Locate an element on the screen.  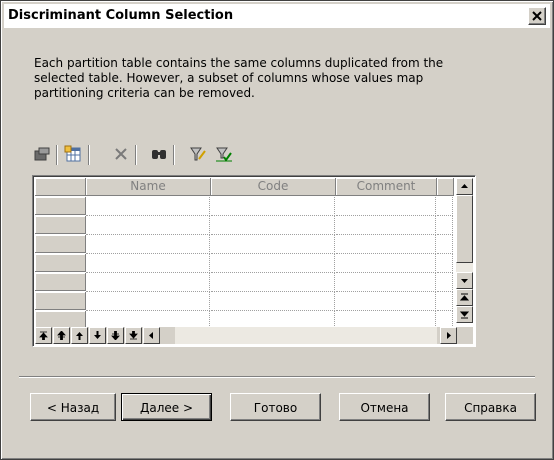
help-button: Справка is located at coordinates (490, 407).